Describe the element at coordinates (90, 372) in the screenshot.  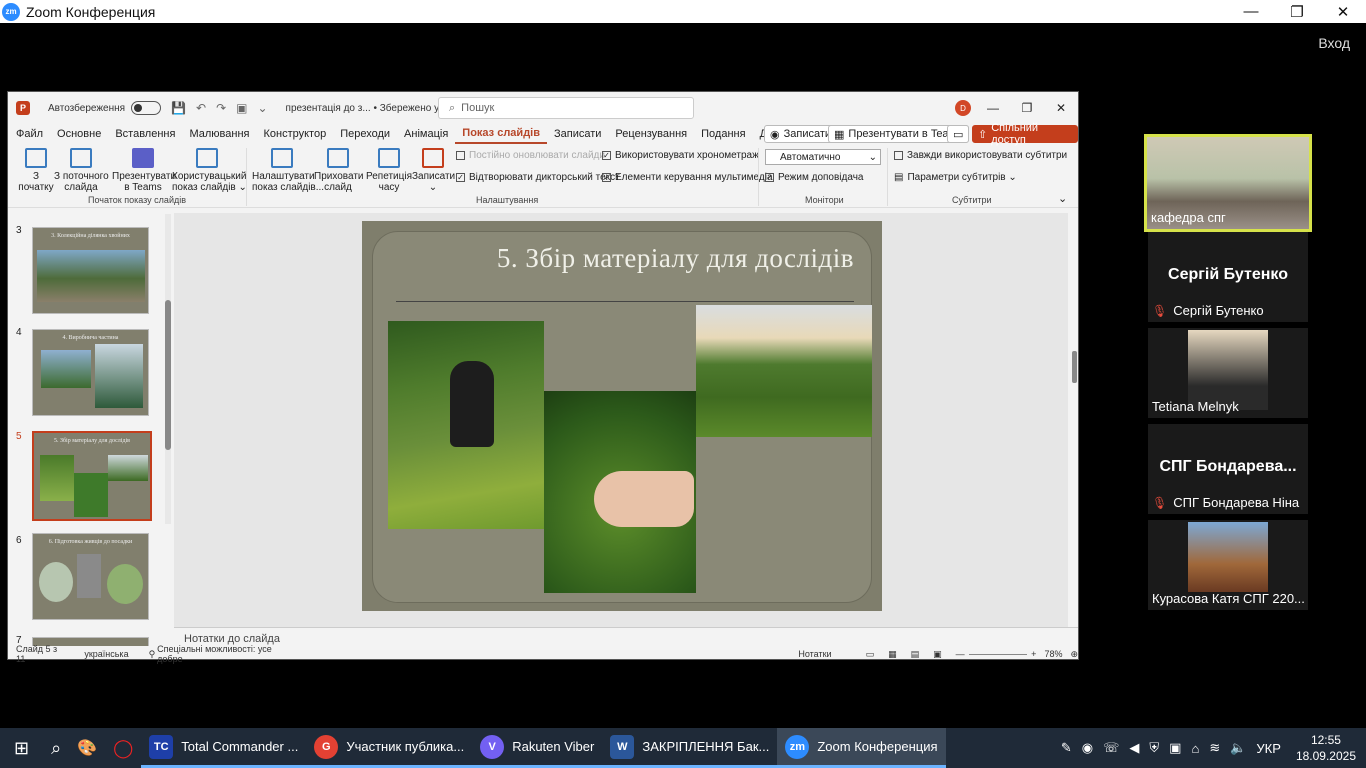
I see `slide-thumbnail-4: 4. Виробнича частина` at that location.